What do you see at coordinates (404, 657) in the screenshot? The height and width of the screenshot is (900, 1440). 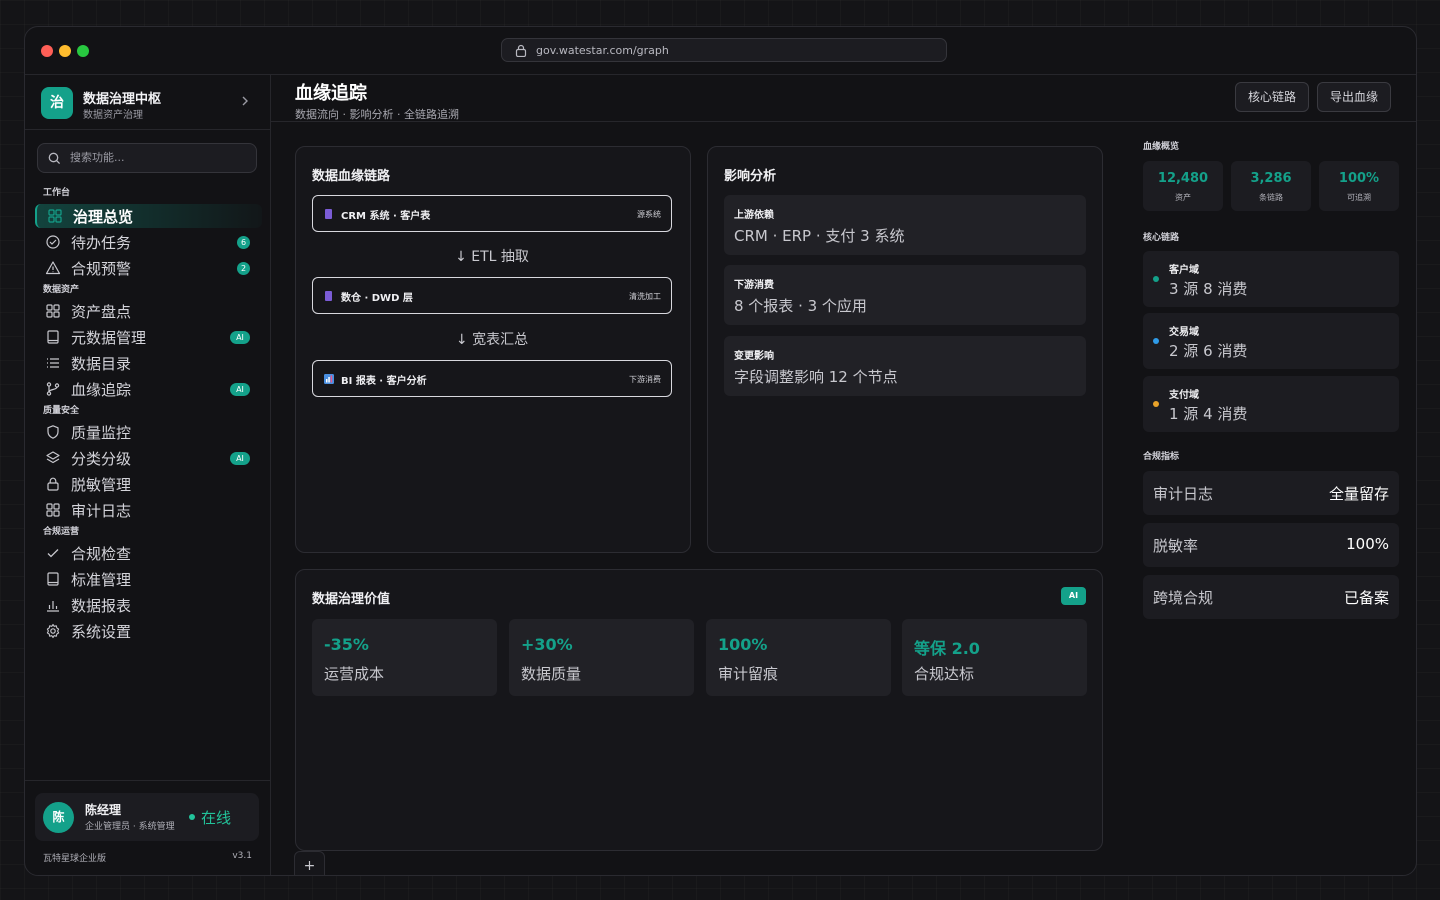 I see `value-tile-cost: -35% 运营成本` at bounding box center [404, 657].